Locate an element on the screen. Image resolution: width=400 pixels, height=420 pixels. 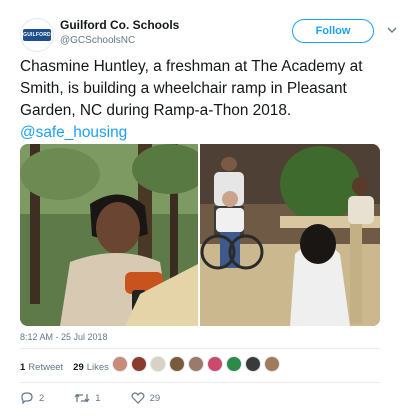
tweet-stats: 1 Retweet 29 Likes is located at coordinates (69, 367).